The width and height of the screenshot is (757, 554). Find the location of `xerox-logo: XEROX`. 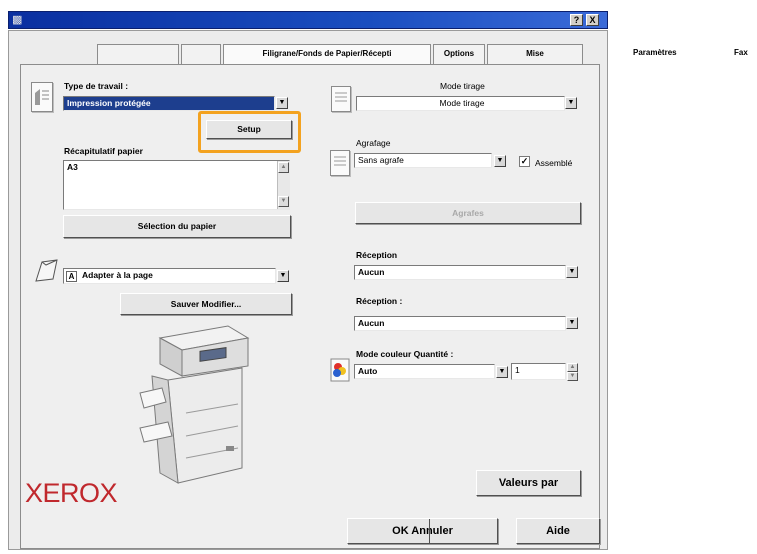

xerox-logo: XEROX is located at coordinates (71, 493).